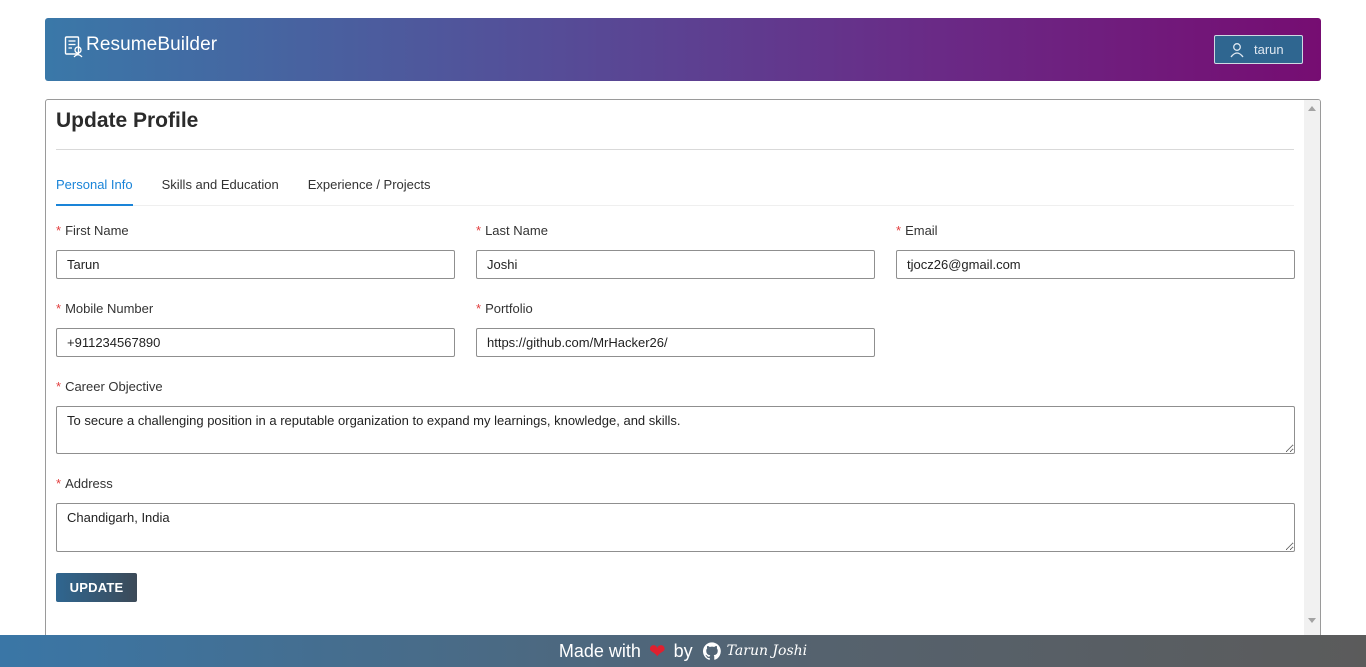  I want to click on mobile-group: * Mobile Number, so click(255, 329).